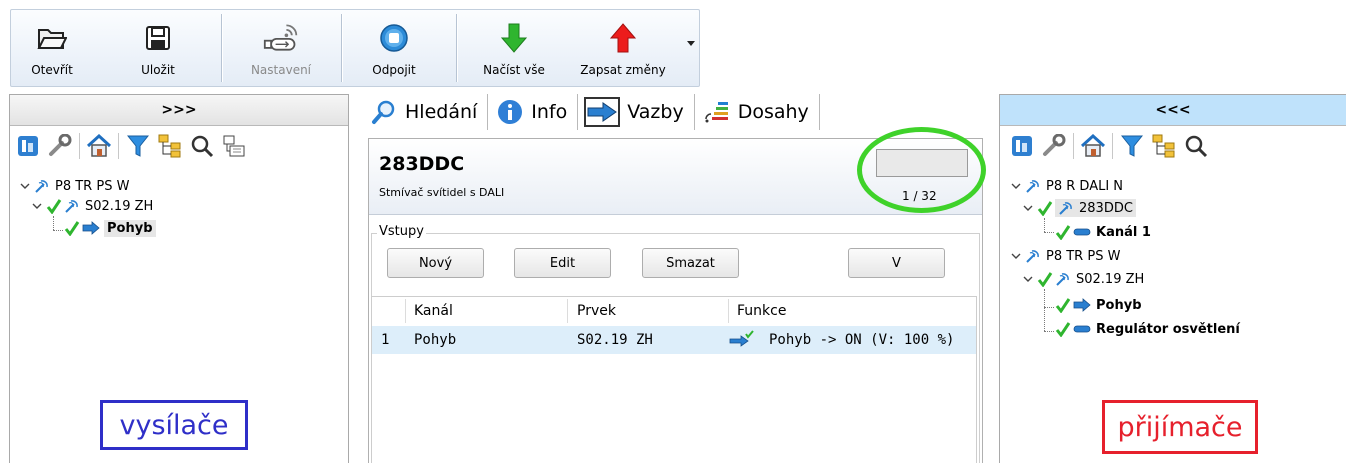 This screenshot has height=463, width=1346. I want to click on usb-wireless-icon, so click(281, 38).